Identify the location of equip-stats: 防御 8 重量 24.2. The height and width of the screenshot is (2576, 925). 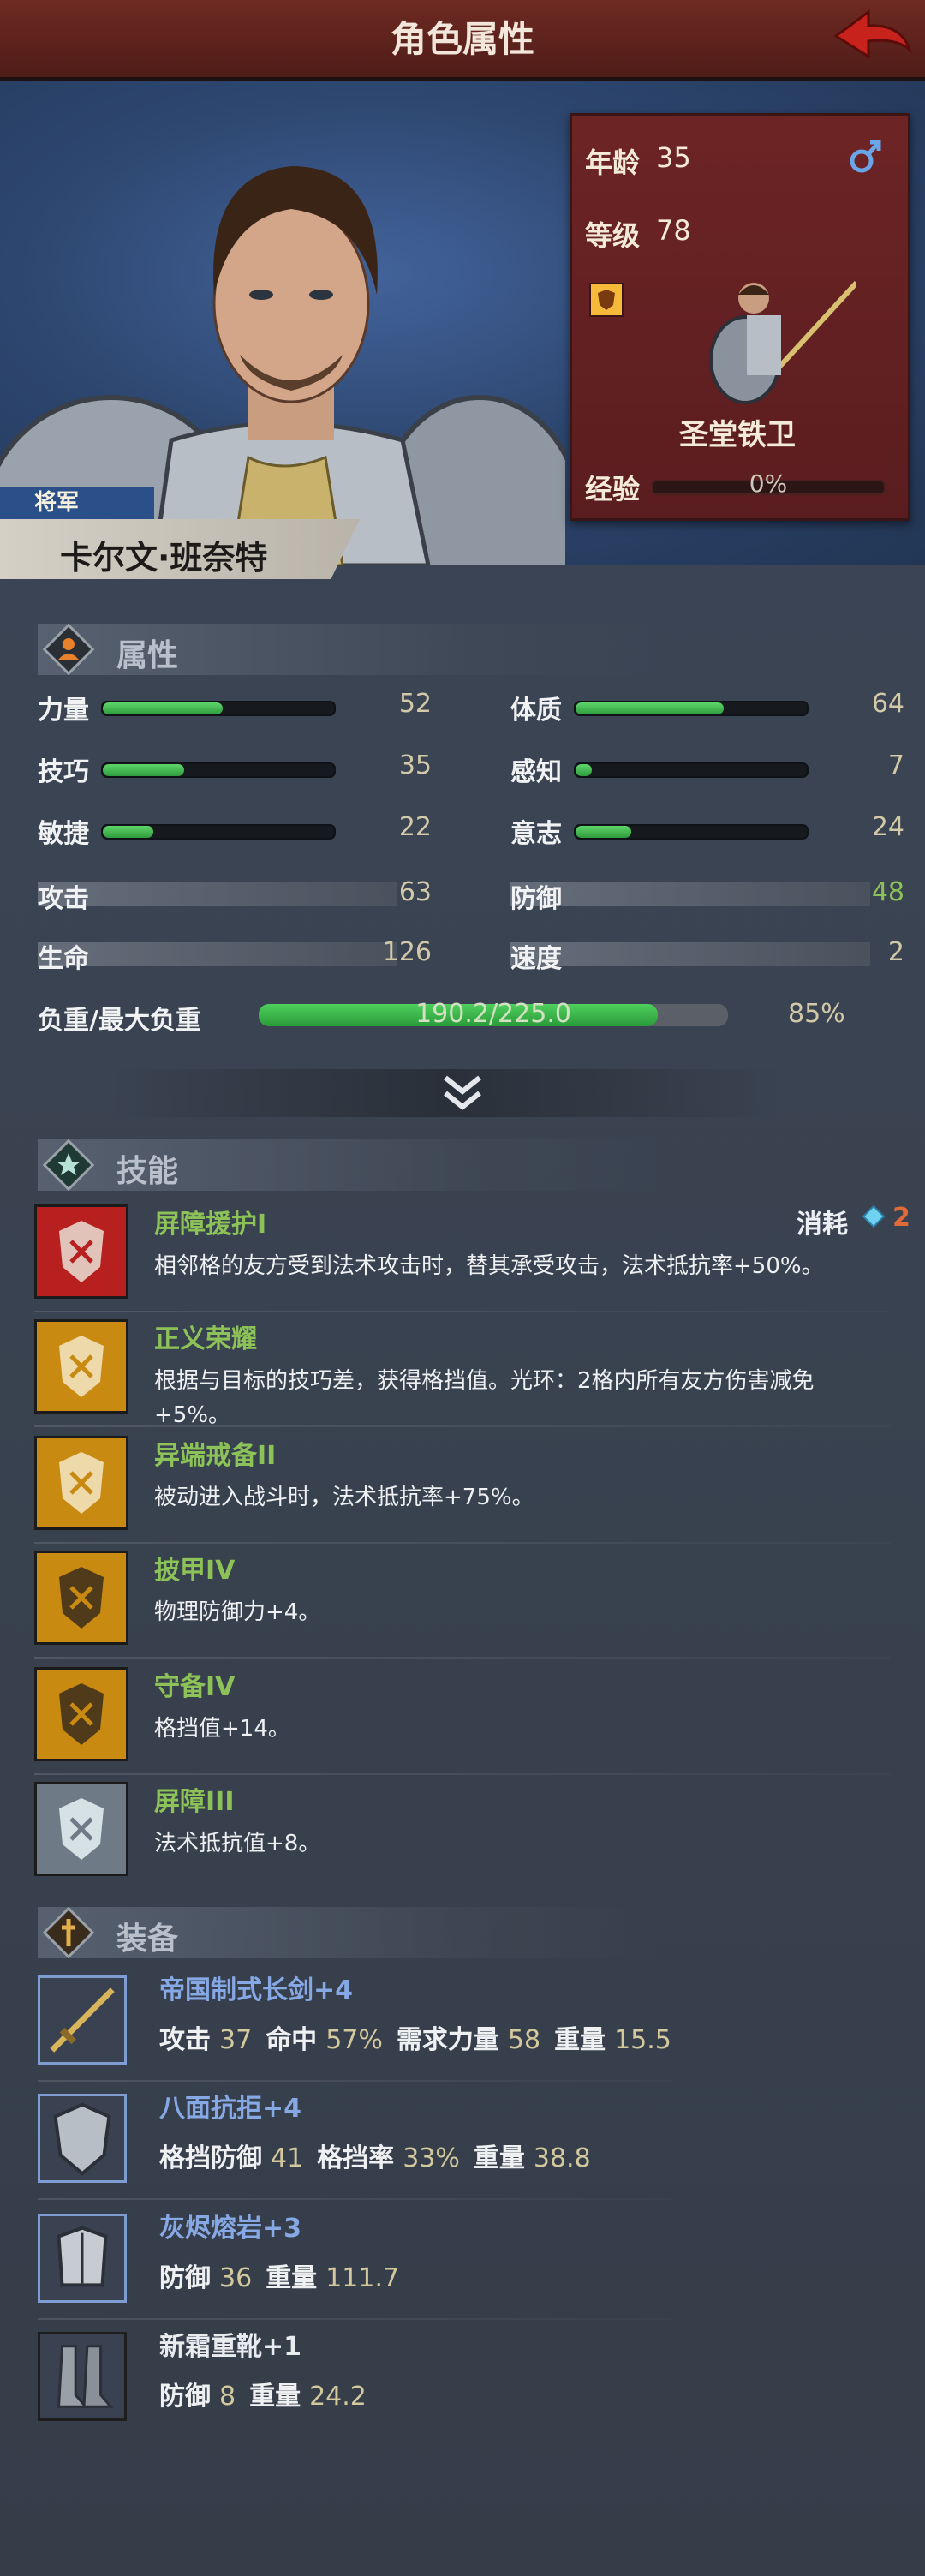
(269, 2394).